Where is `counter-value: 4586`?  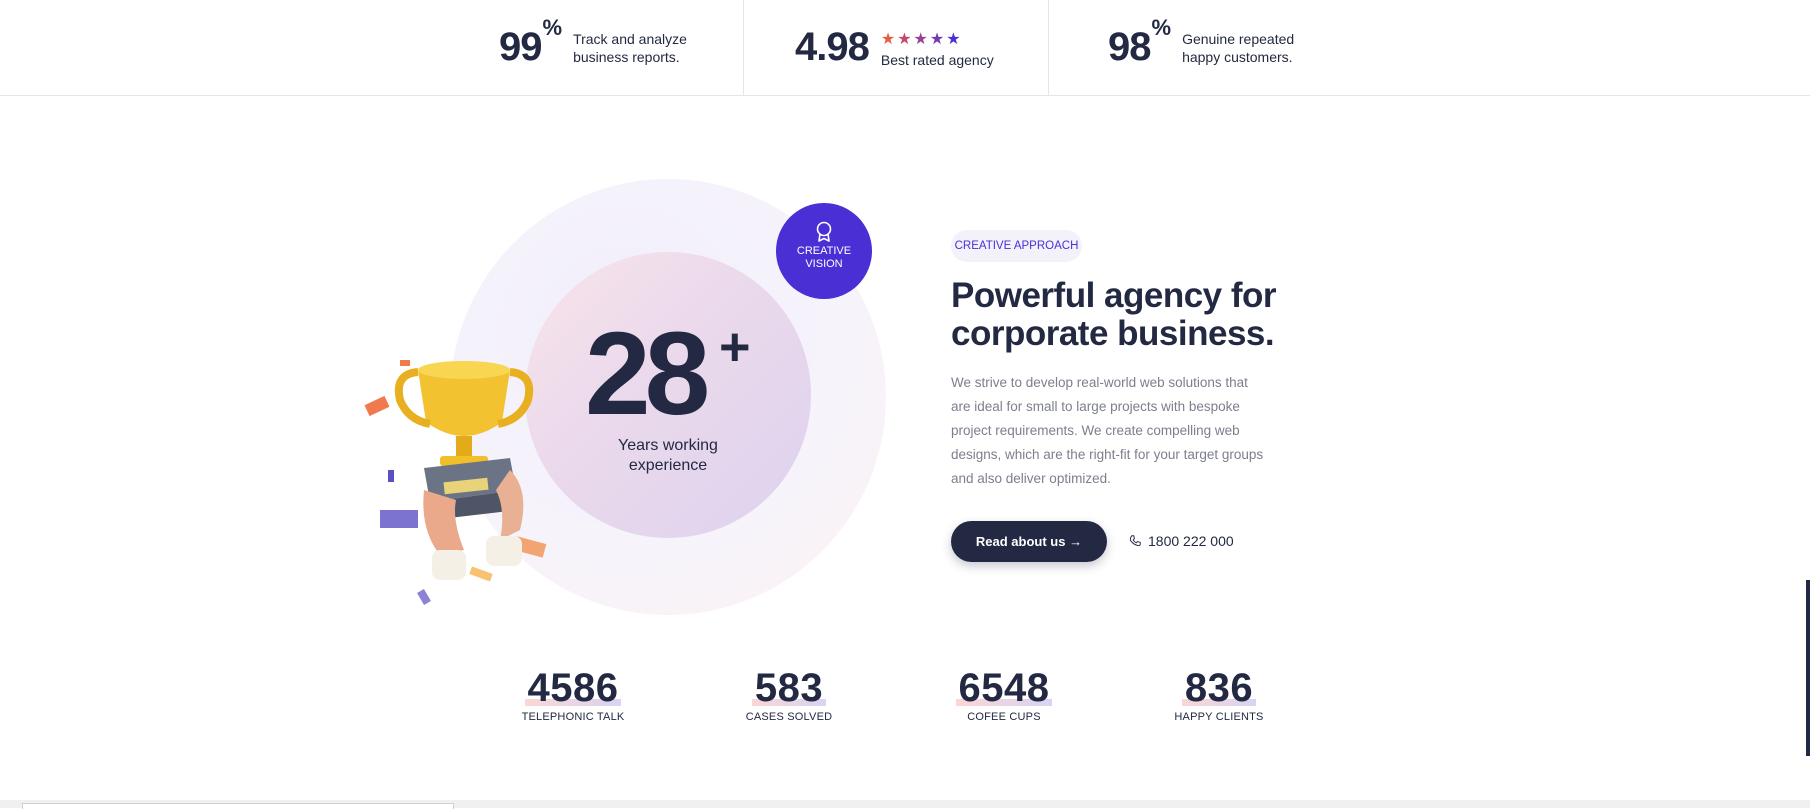 counter-value: 4586 is located at coordinates (573, 688).